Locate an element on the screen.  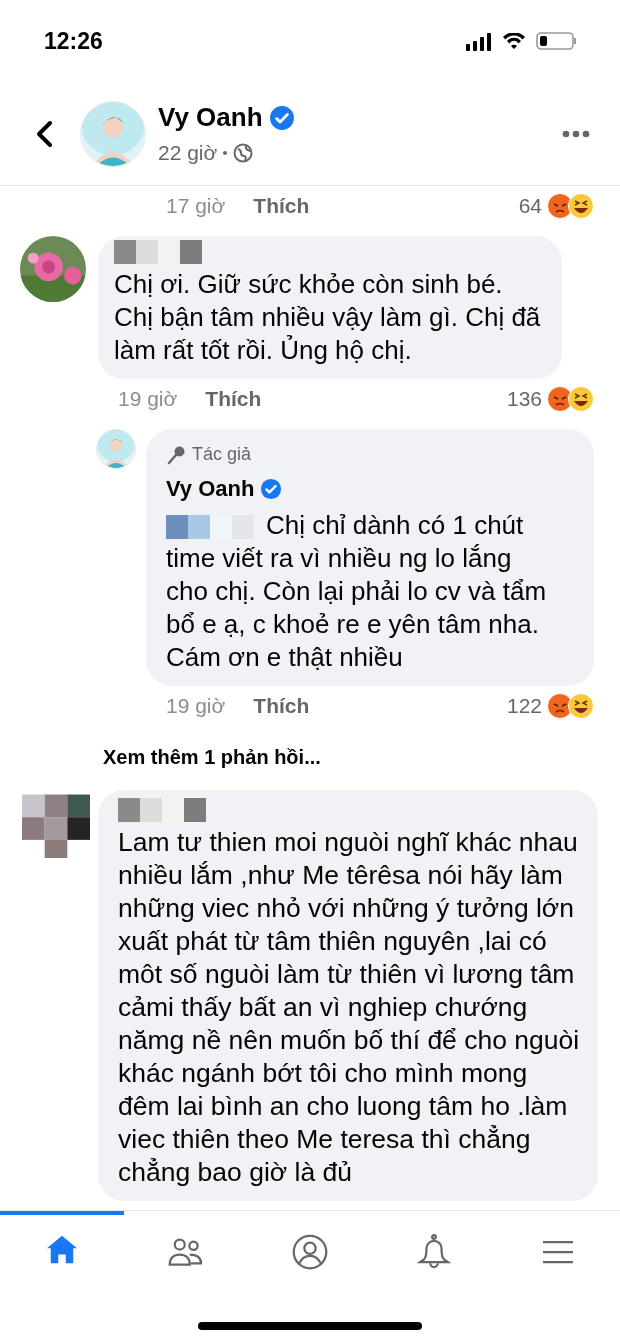
microphone-icon is located at coordinates (176, 454).